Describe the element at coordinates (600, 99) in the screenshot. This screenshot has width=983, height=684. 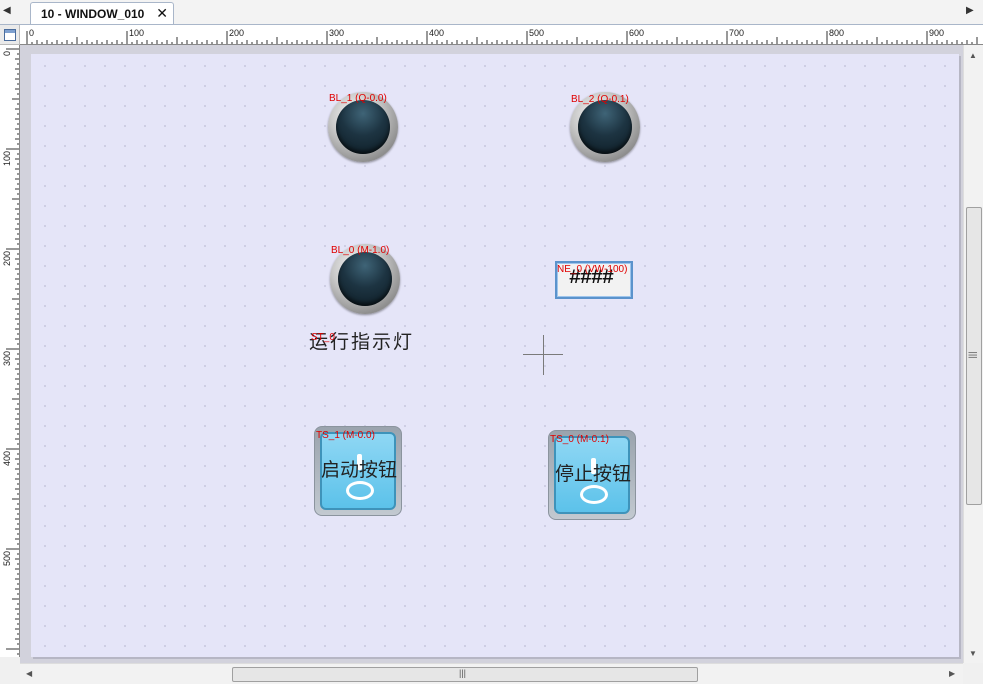
I see `widget-label-bl2: BL_2 (Q-0.1)` at that location.